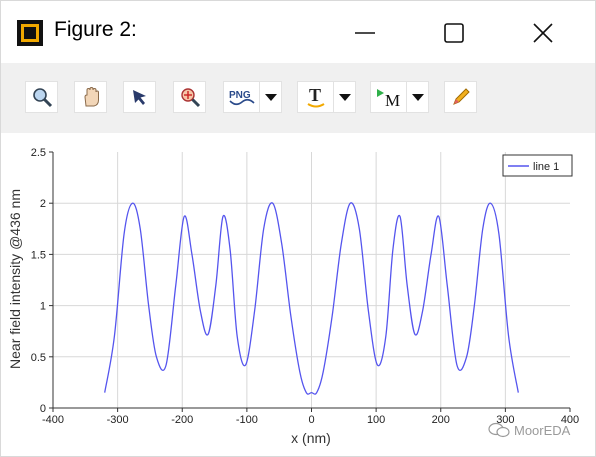 This screenshot has height=457, width=596. I want to click on png-icon: PNG, so click(241, 97).